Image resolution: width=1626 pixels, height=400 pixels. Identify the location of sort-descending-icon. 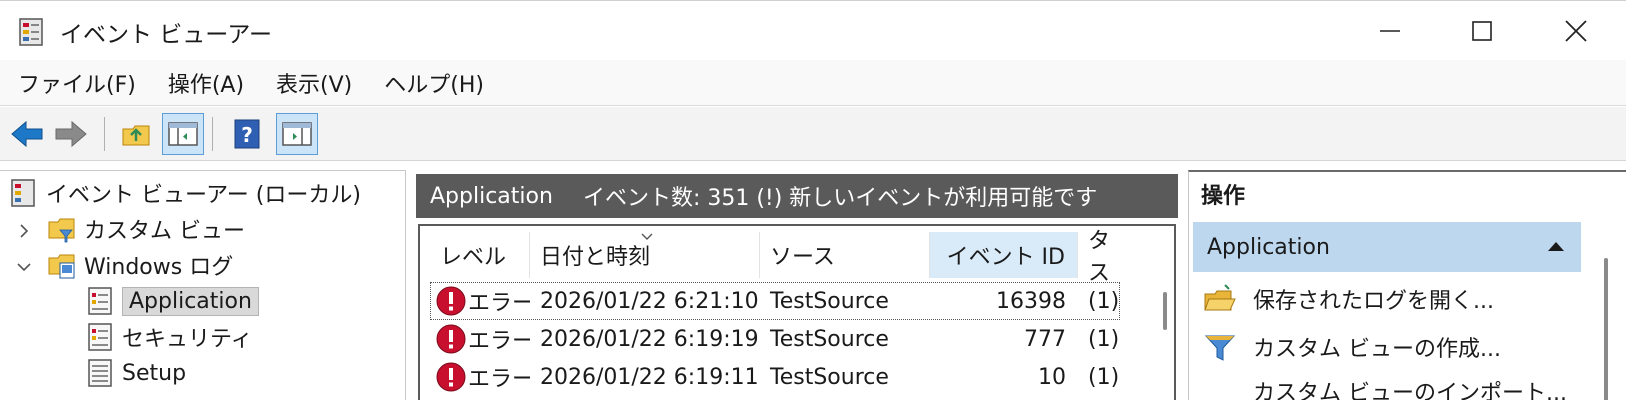
(647, 236).